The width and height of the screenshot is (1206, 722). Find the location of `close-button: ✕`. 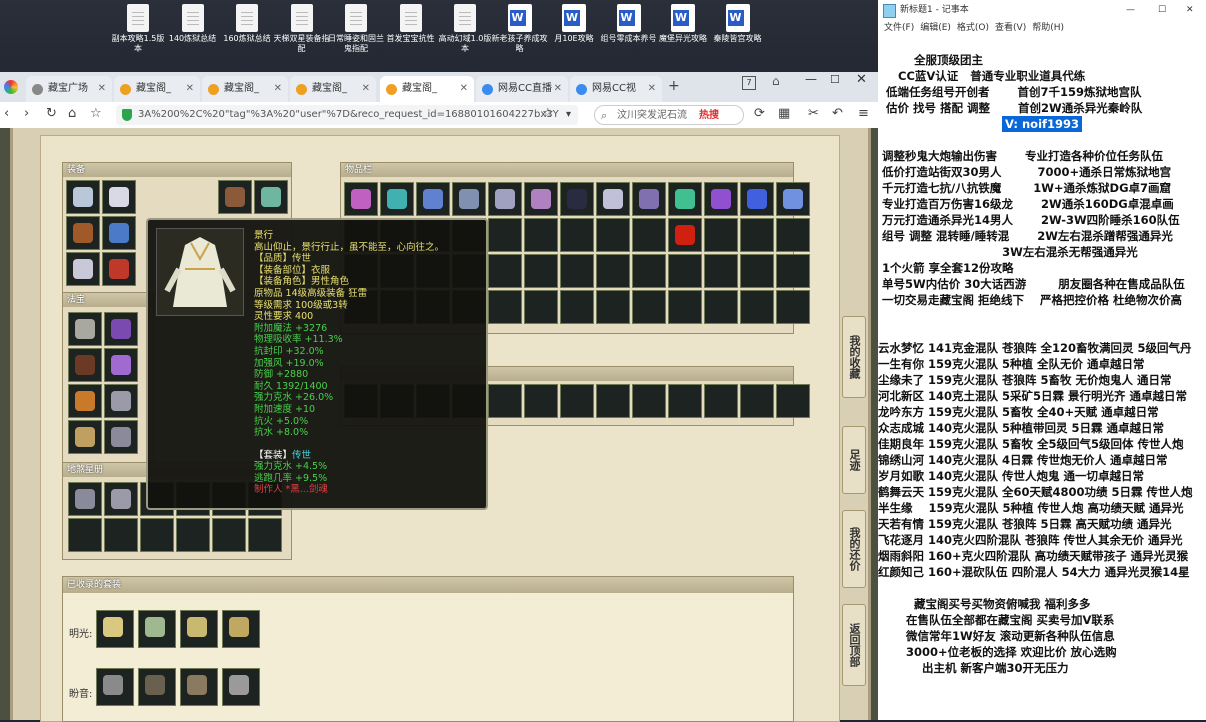

close-button: ✕ is located at coordinates (861, 79).